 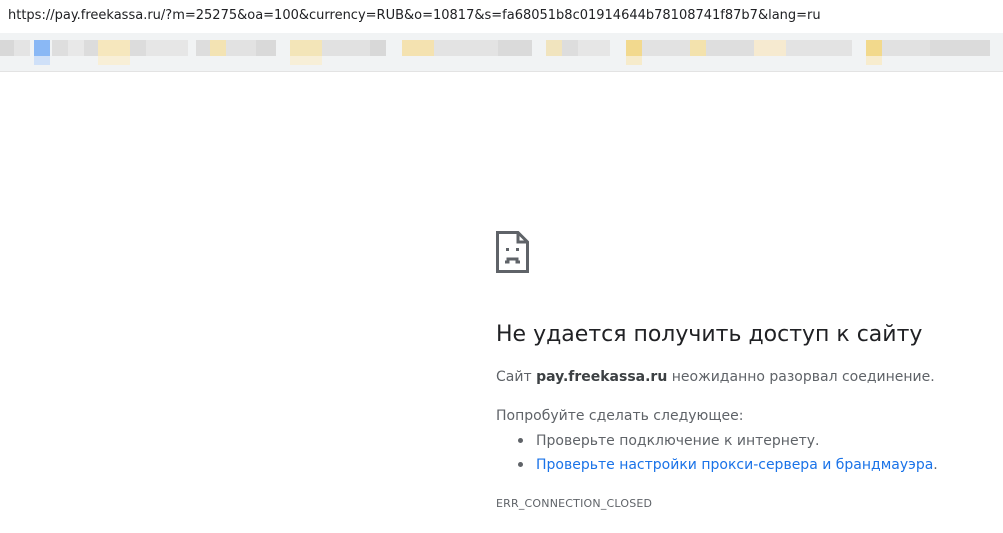 I want to click on bookmarks-bar, so click(x=501, y=52).